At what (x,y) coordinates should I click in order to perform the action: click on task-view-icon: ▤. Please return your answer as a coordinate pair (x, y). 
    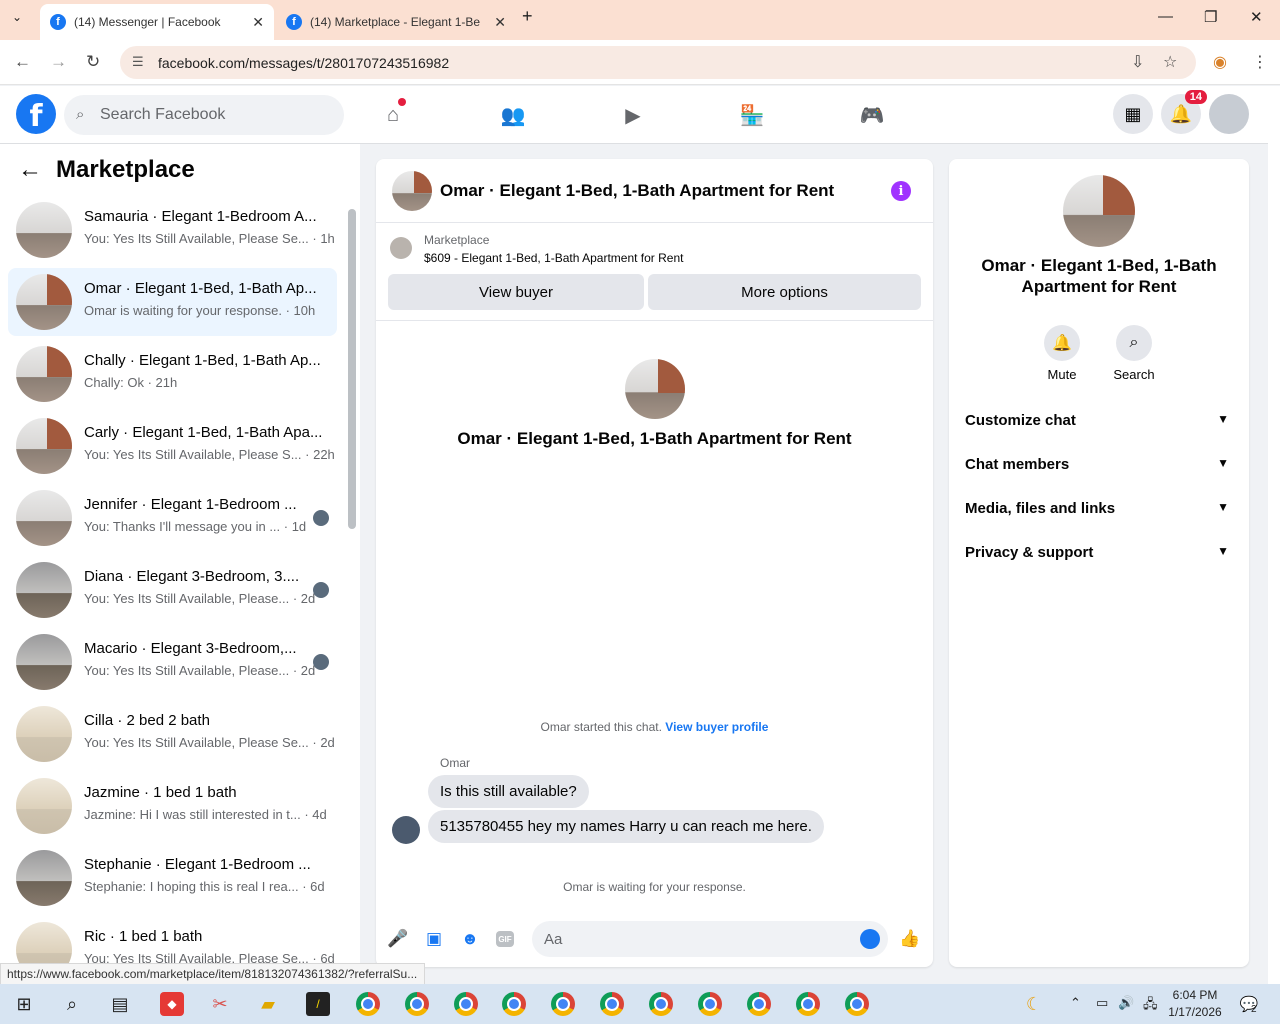
    Looking at the image, I should click on (120, 1004).